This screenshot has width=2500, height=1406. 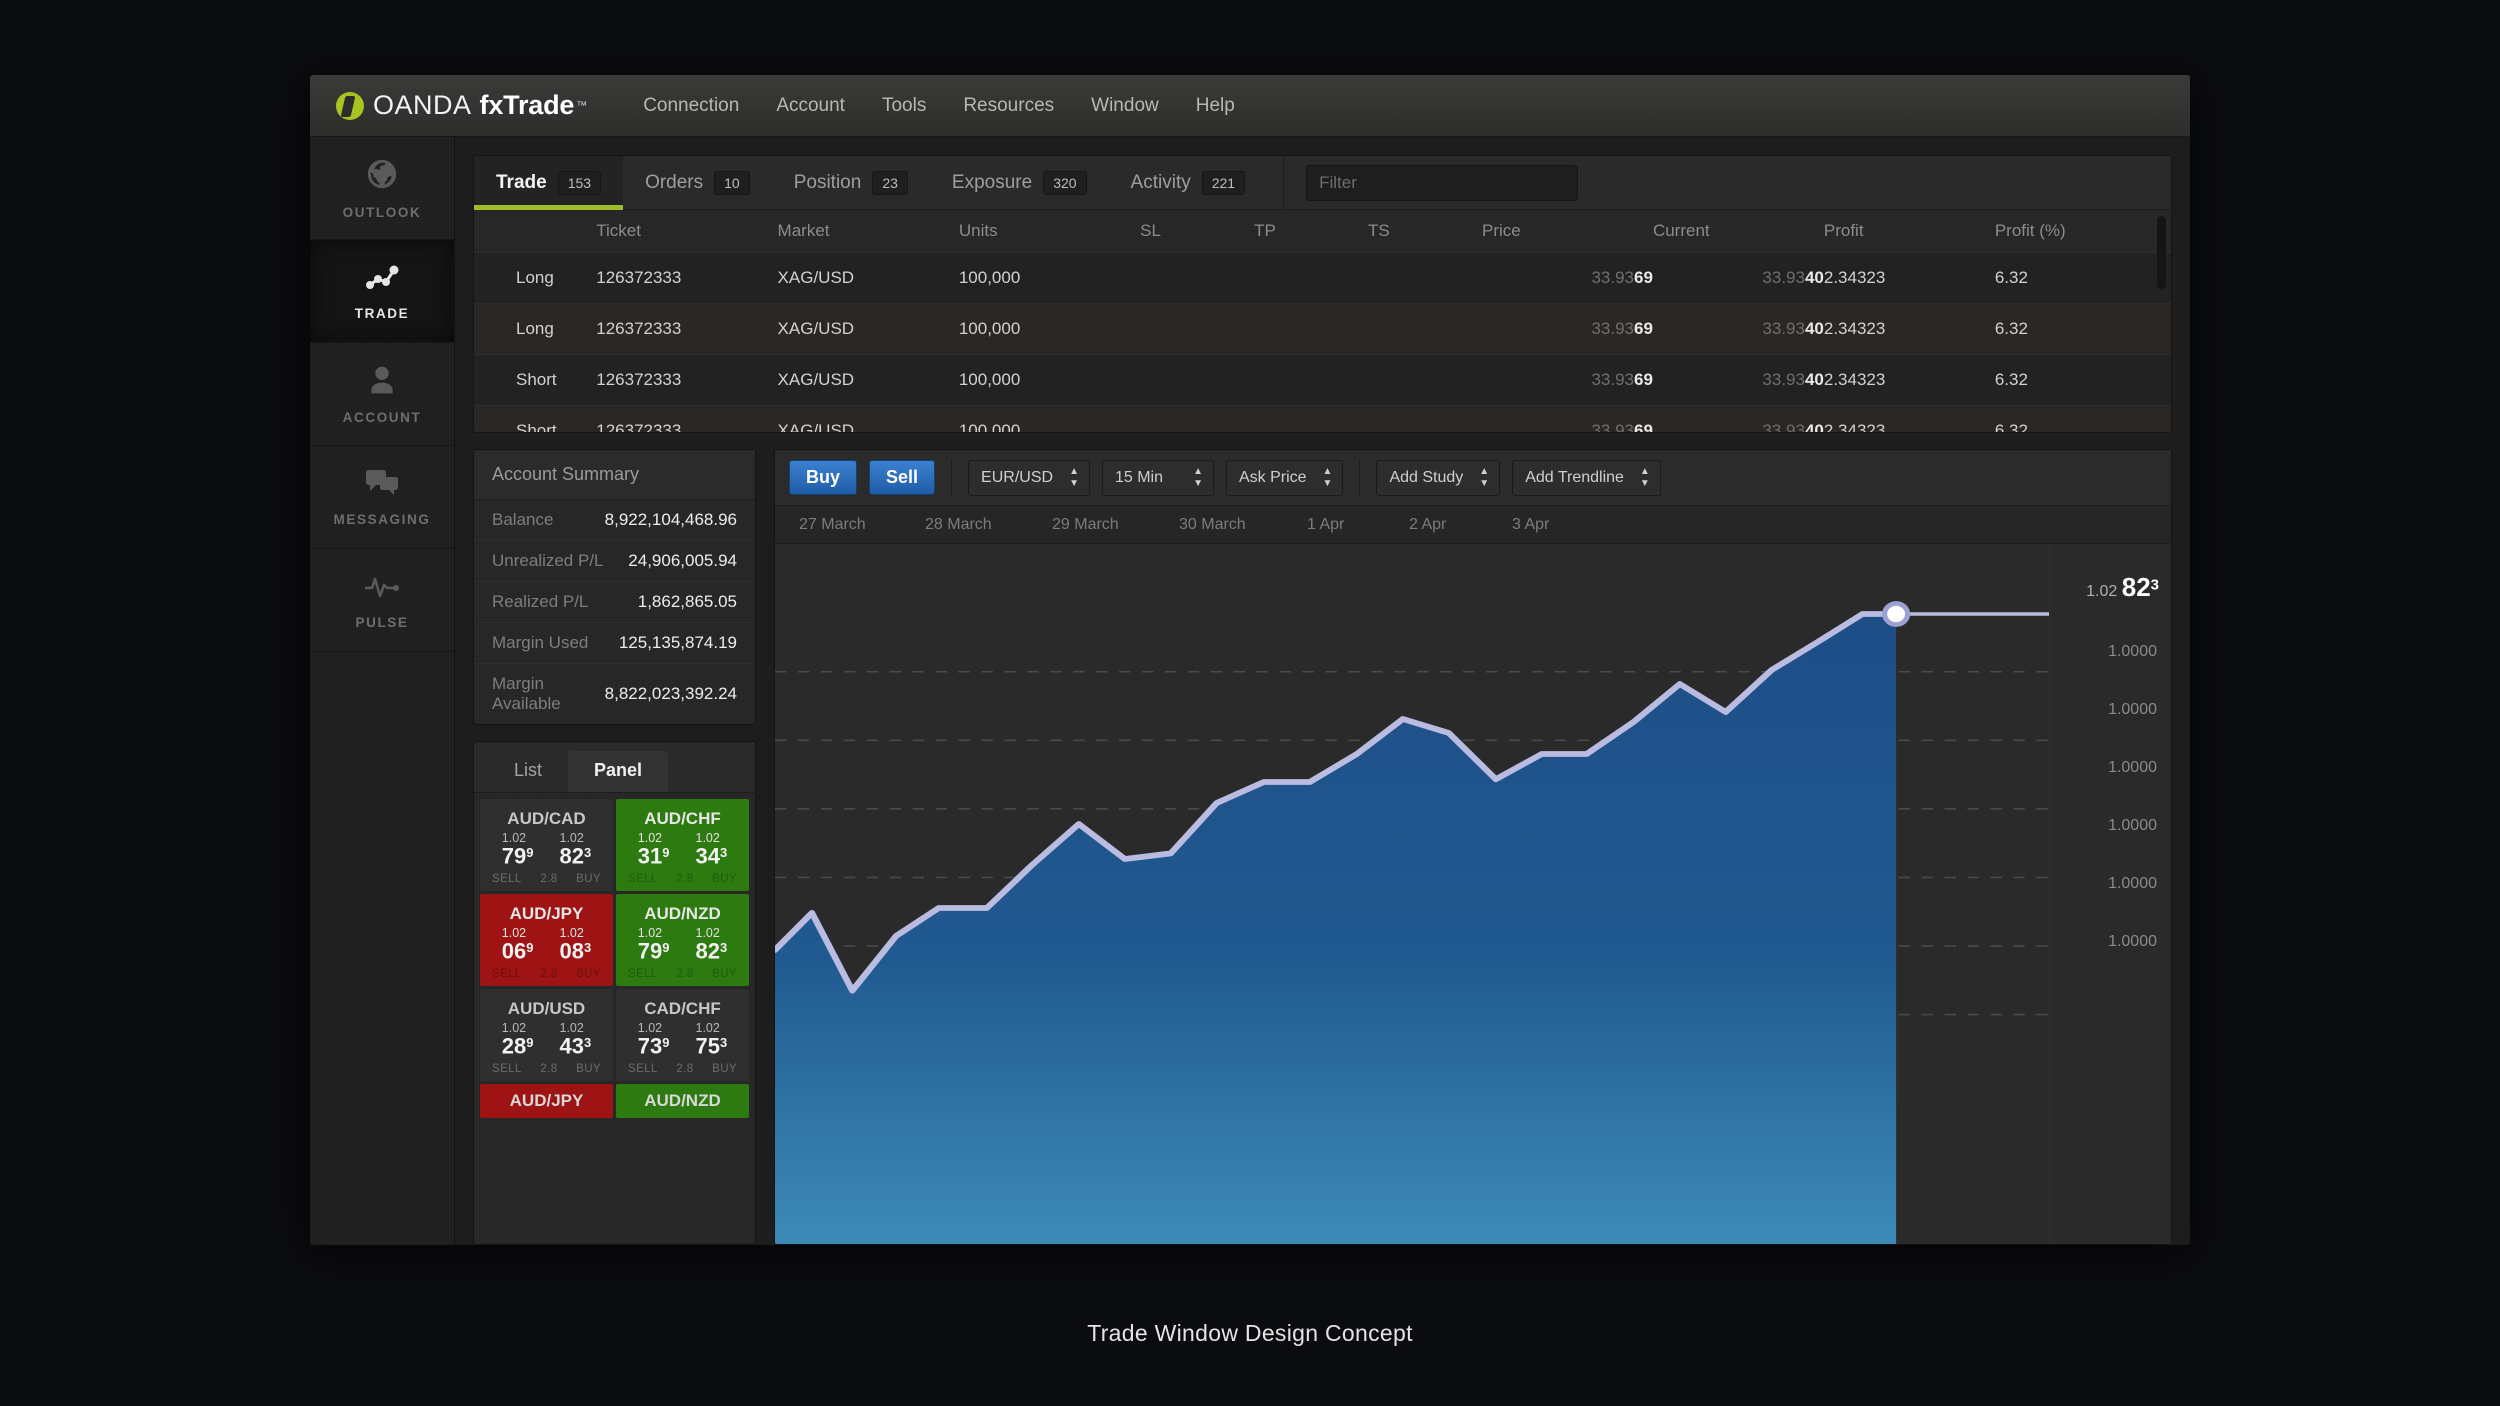 What do you see at coordinates (549, 183) in the screenshot?
I see `tab-trade: Trade 153` at bounding box center [549, 183].